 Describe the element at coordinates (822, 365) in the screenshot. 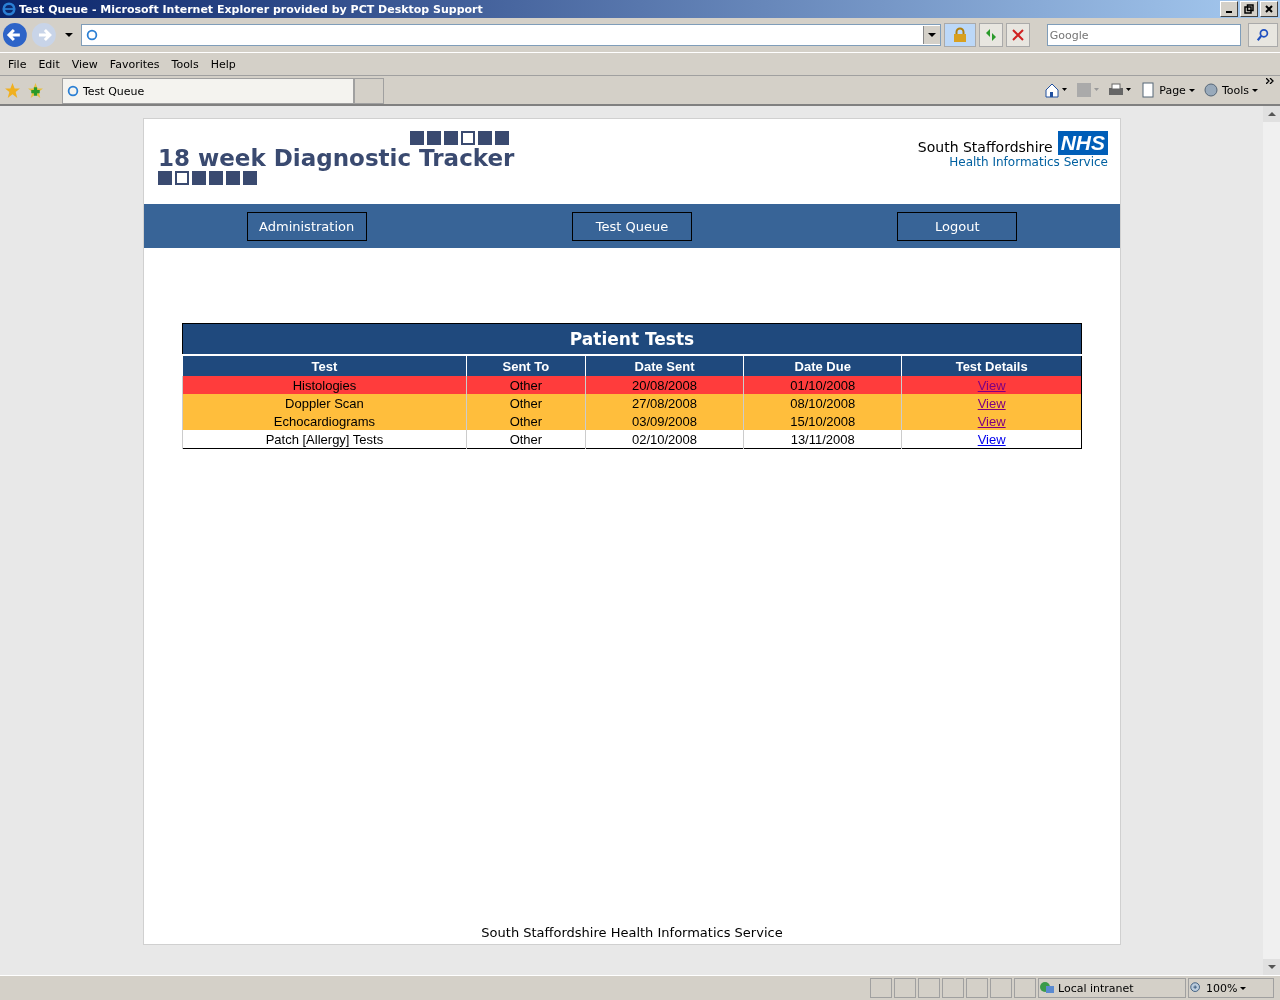

I see `column-header: Date Due` at that location.